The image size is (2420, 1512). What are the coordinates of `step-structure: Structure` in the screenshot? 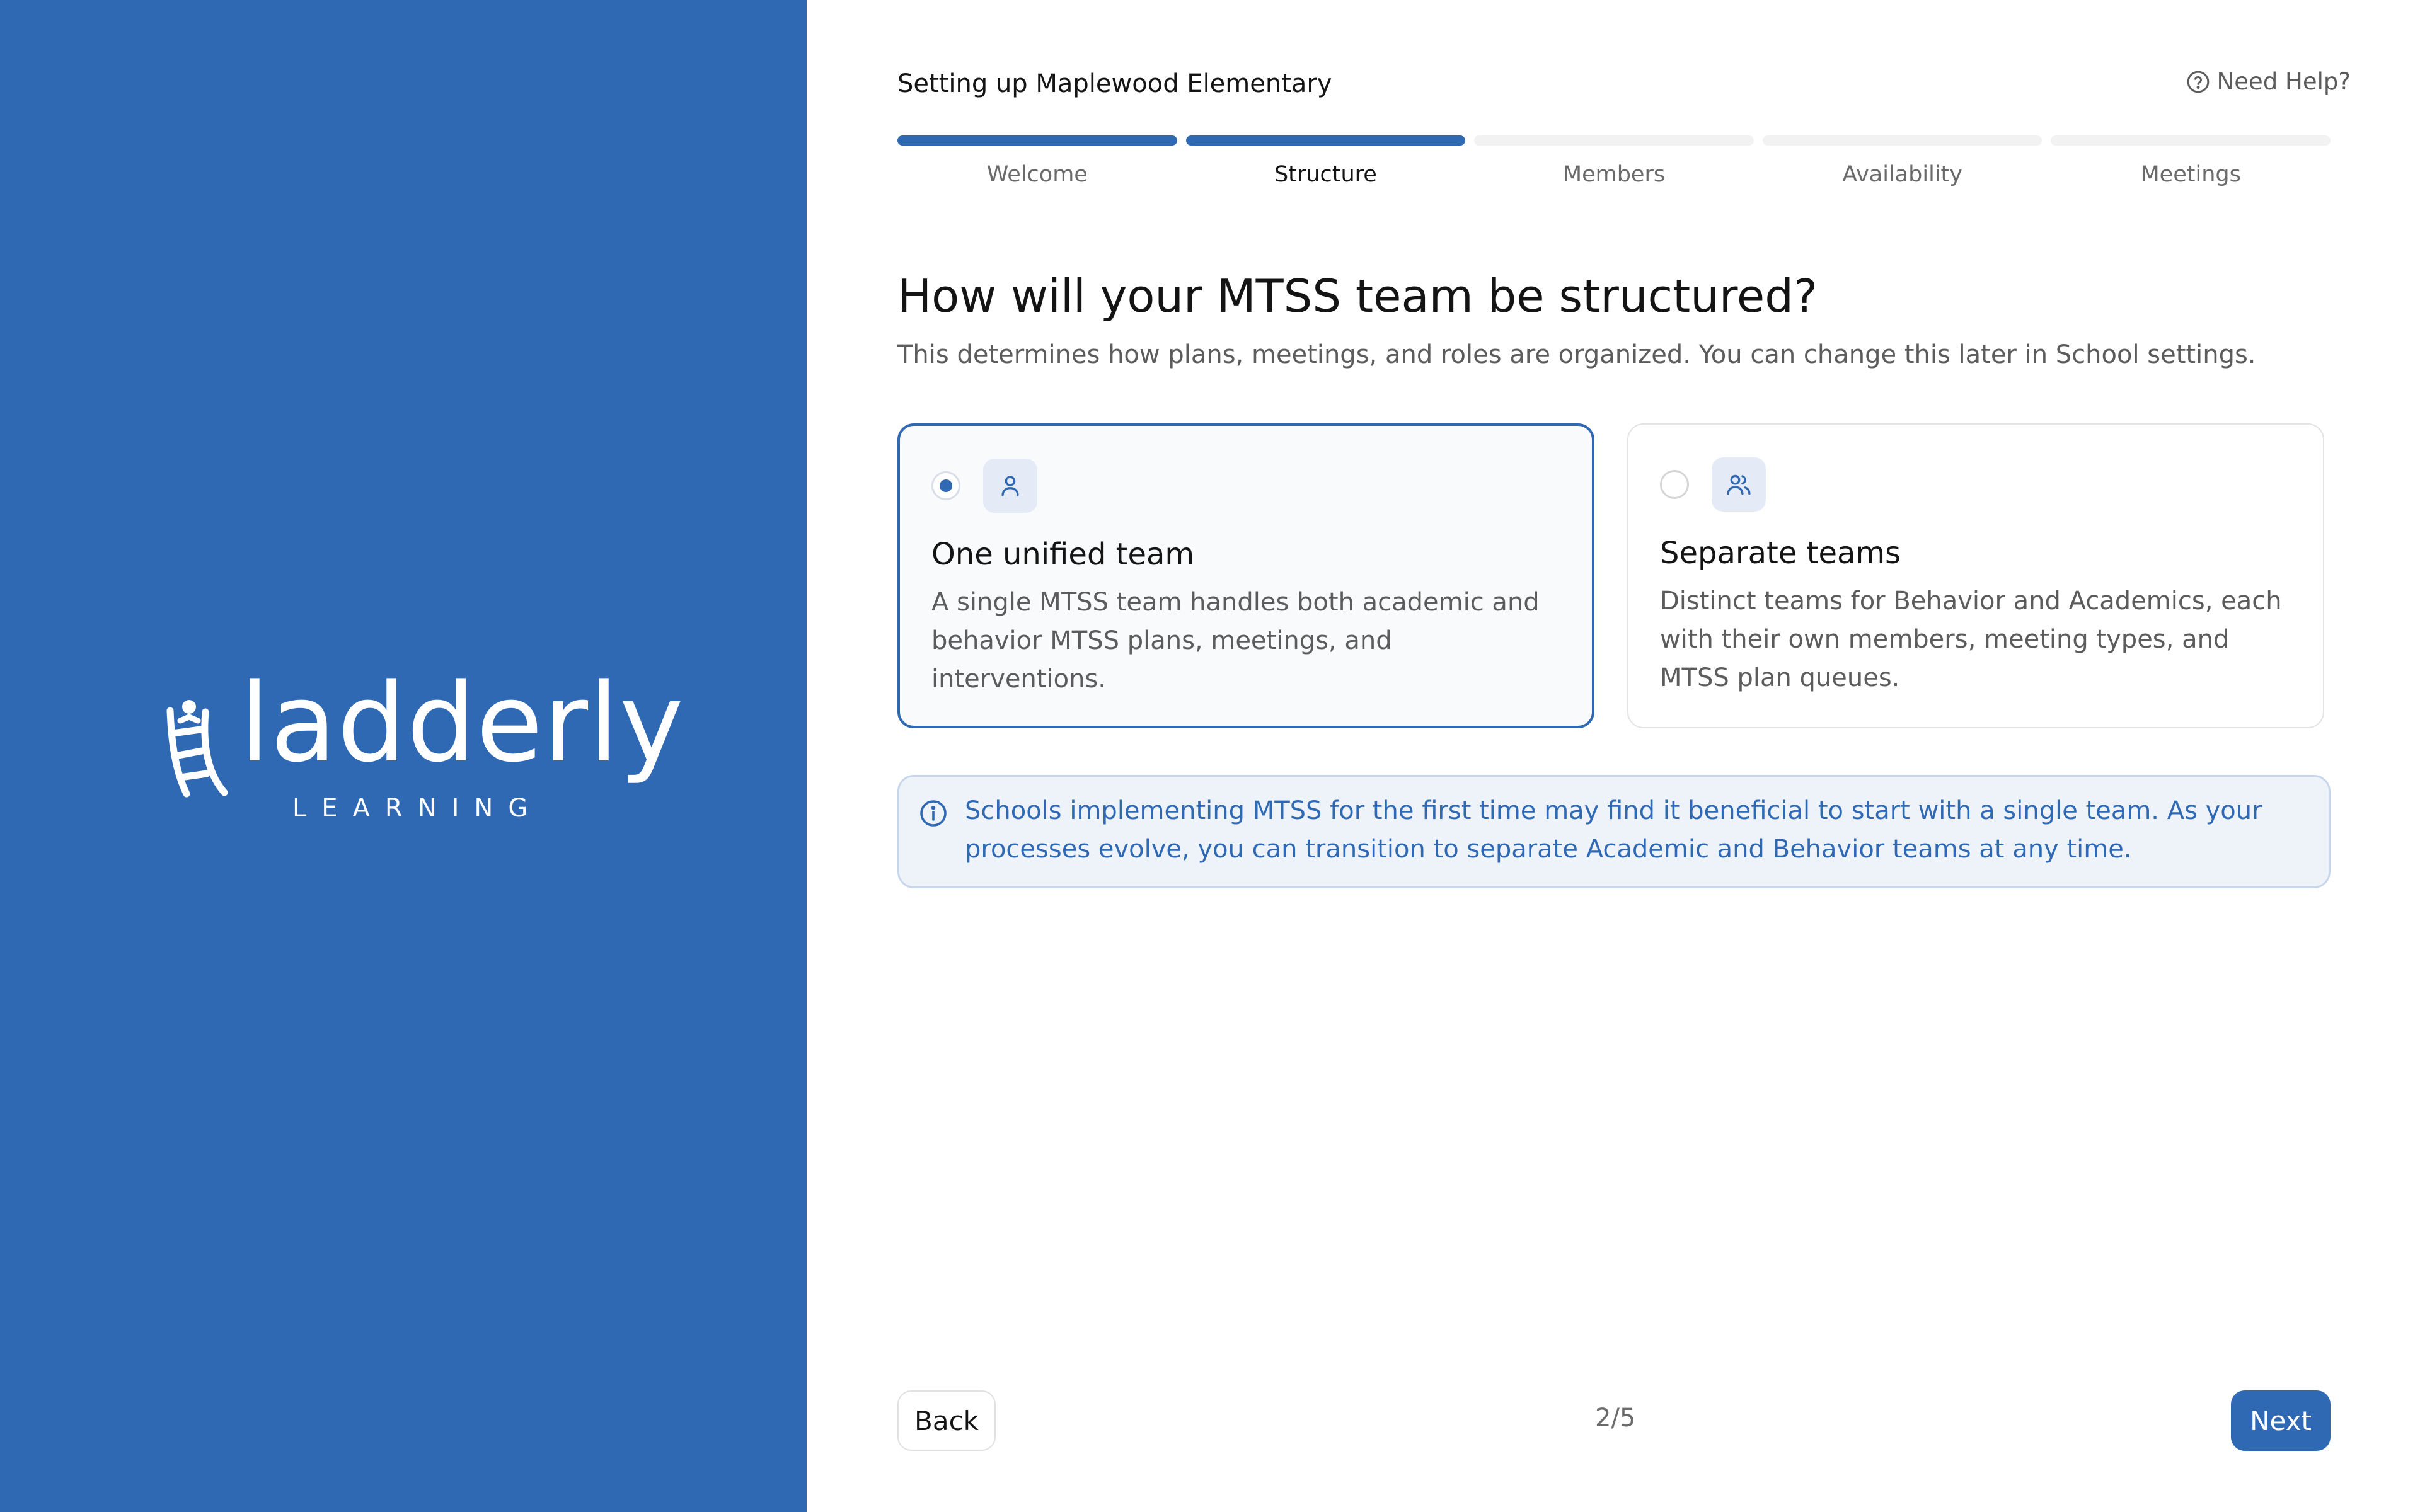 It's located at (1326, 161).